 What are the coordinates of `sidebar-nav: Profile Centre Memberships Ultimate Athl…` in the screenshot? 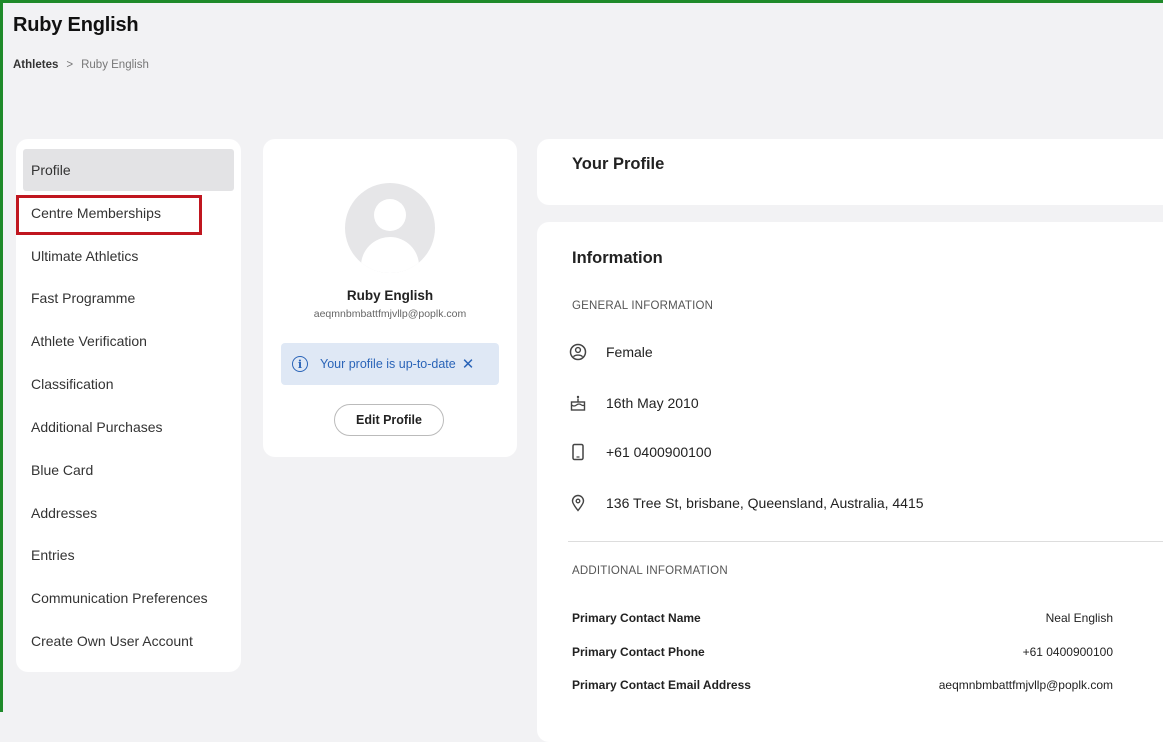 It's located at (128, 405).